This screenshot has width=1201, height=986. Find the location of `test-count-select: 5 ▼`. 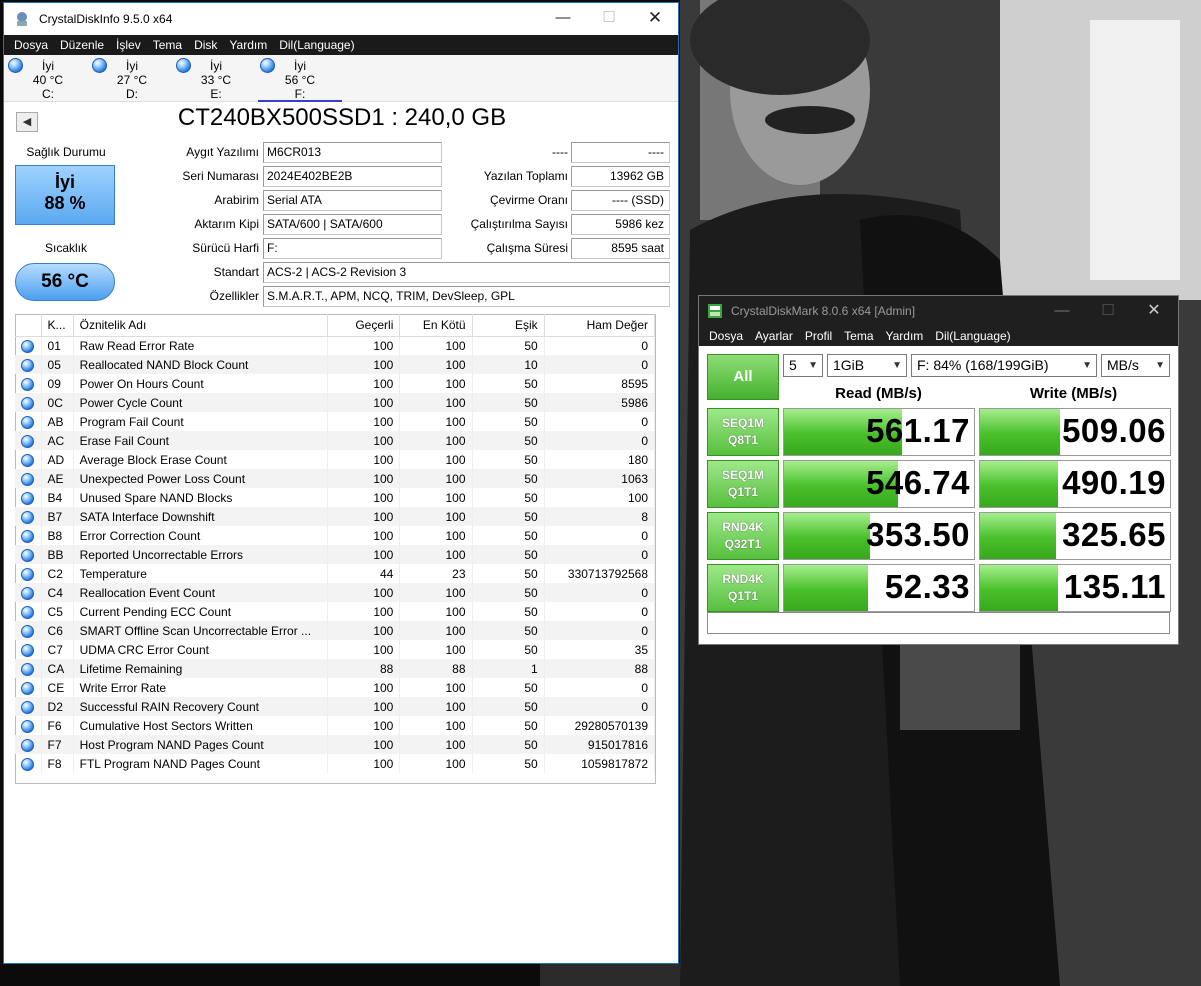

test-count-select: 5 ▼ is located at coordinates (803, 365).